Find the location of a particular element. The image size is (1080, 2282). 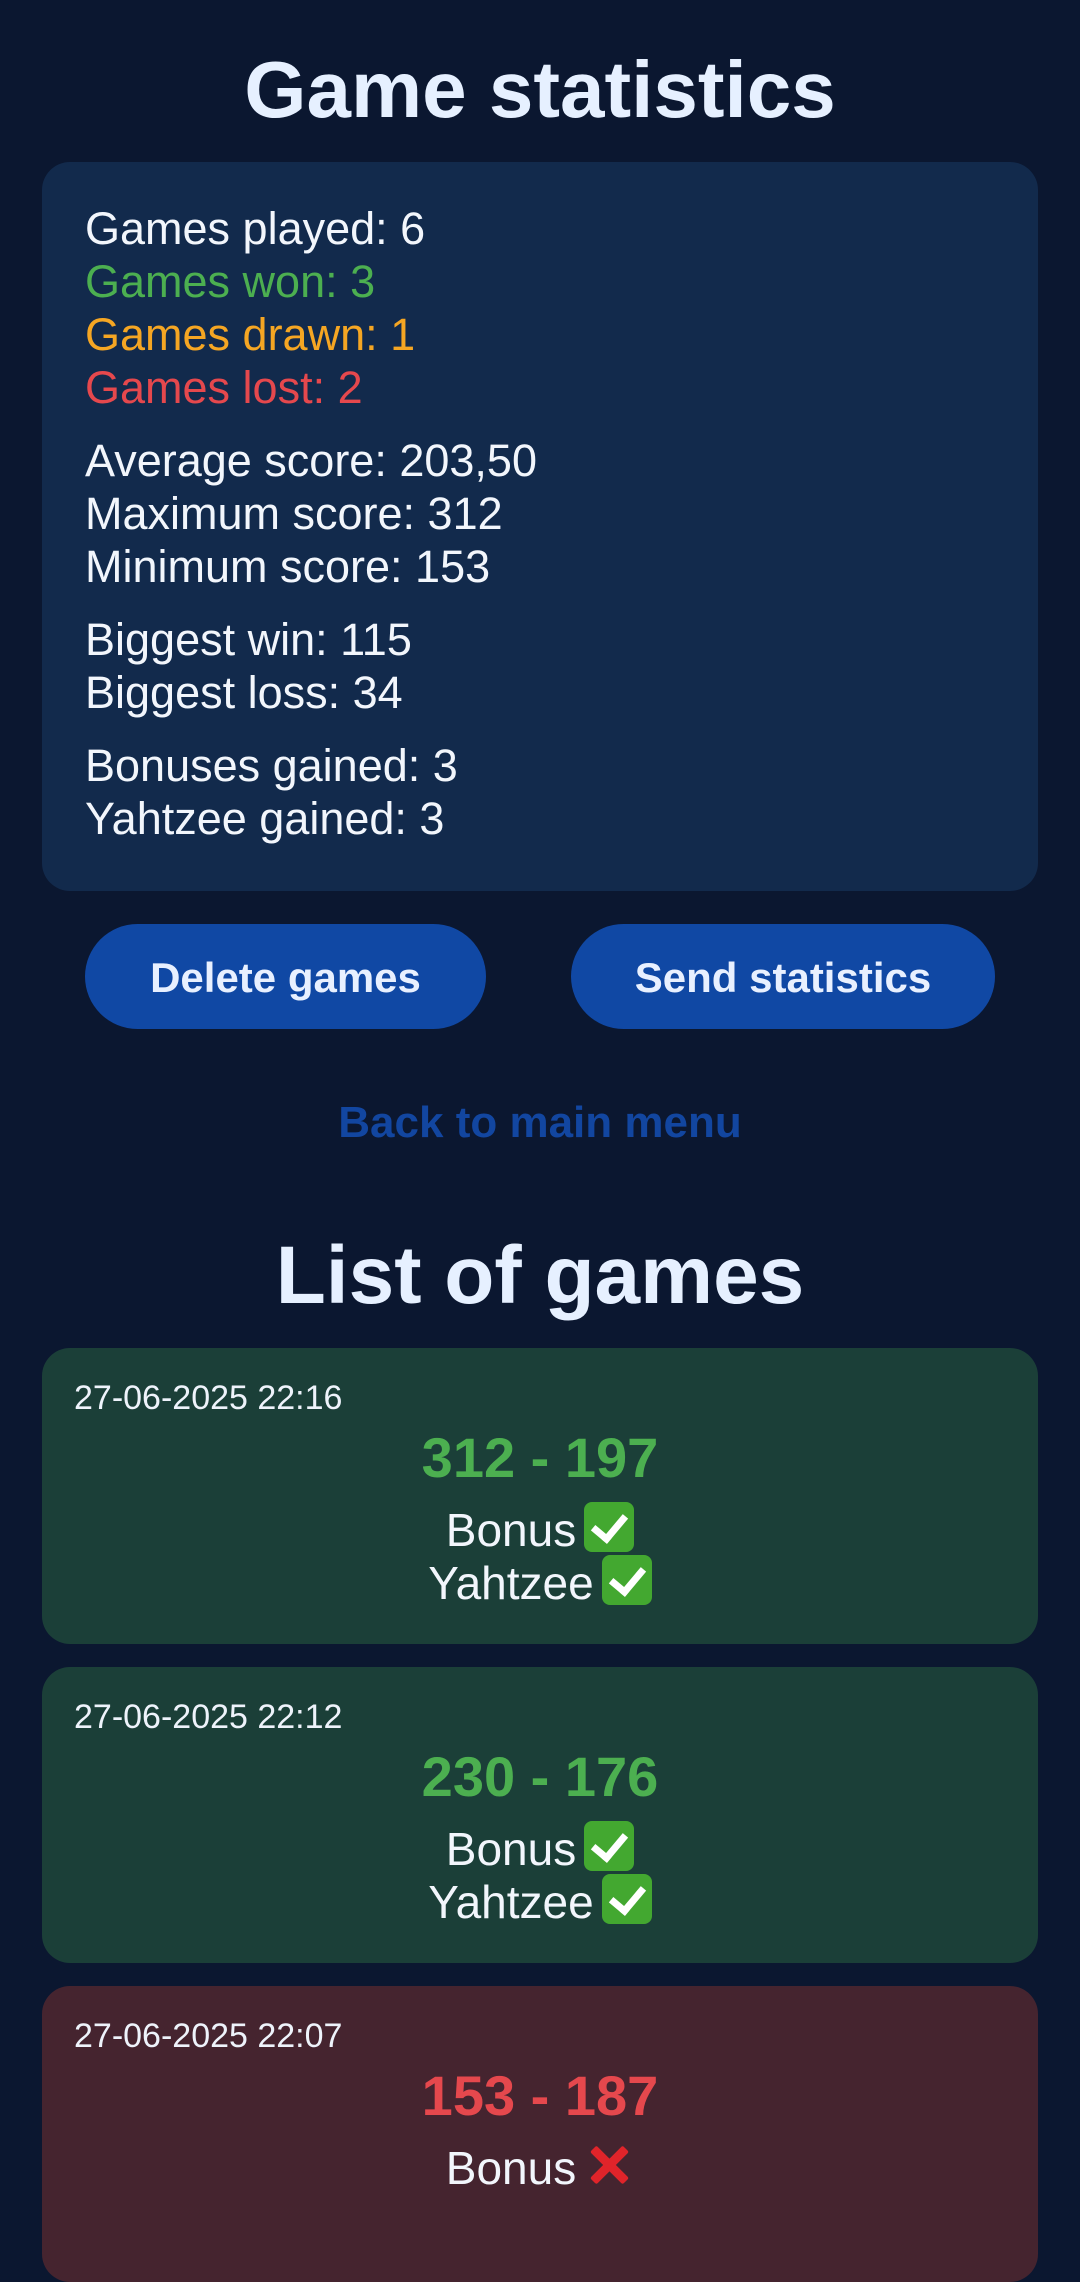

game-score: 230 - 176 is located at coordinates (540, 1776).